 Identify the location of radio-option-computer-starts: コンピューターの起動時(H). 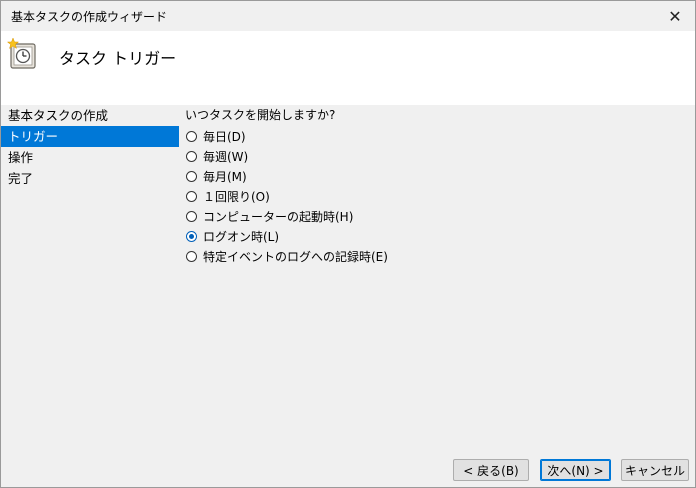
(435, 216).